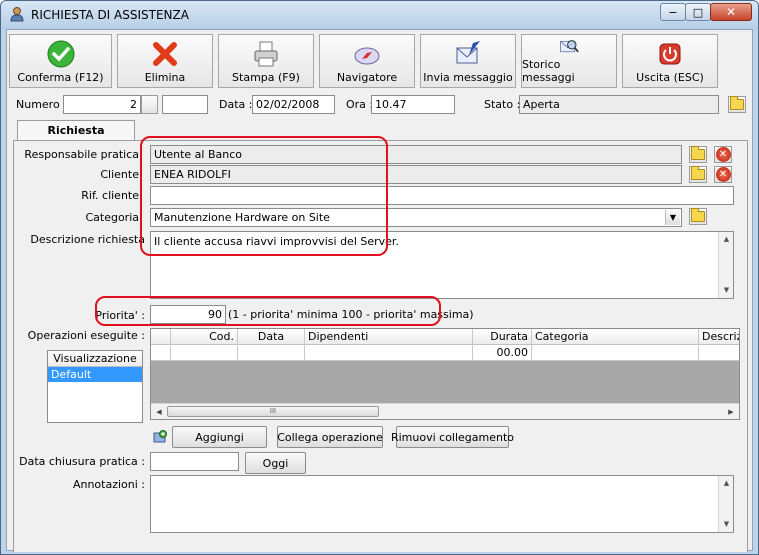 The width and height of the screenshot is (759, 555). Describe the element at coordinates (102, 104) in the screenshot. I see `numero-field: 2` at that location.